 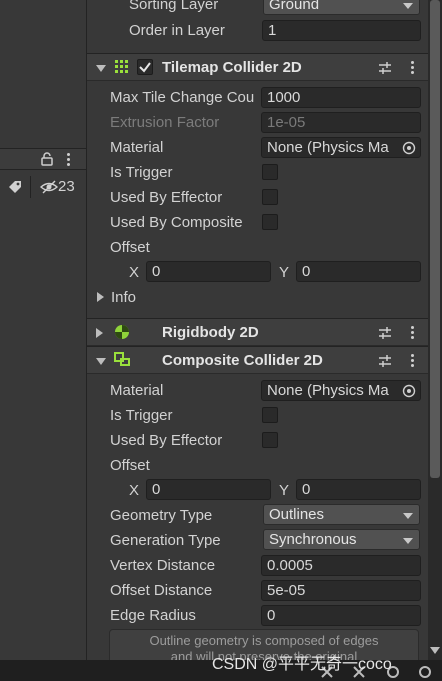 I want to click on composite-is-trigger-label: Is Trigger, so click(x=141, y=415).